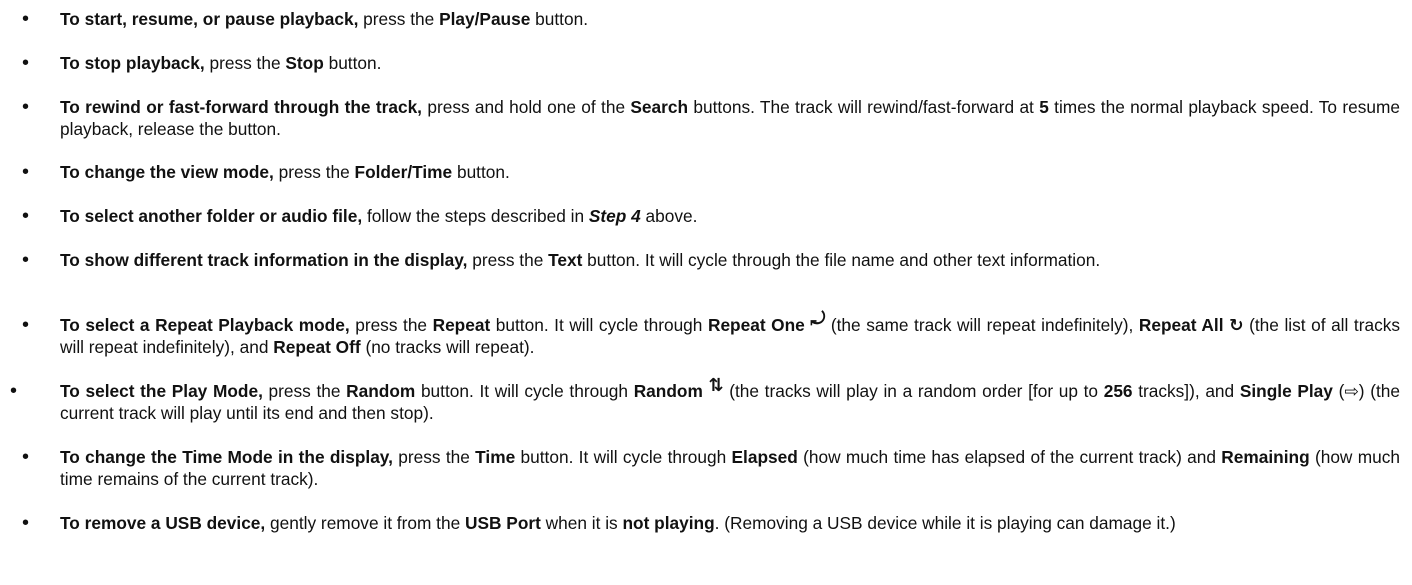  What do you see at coordinates (381, 391) in the screenshot?
I see `button-name: Random` at bounding box center [381, 391].